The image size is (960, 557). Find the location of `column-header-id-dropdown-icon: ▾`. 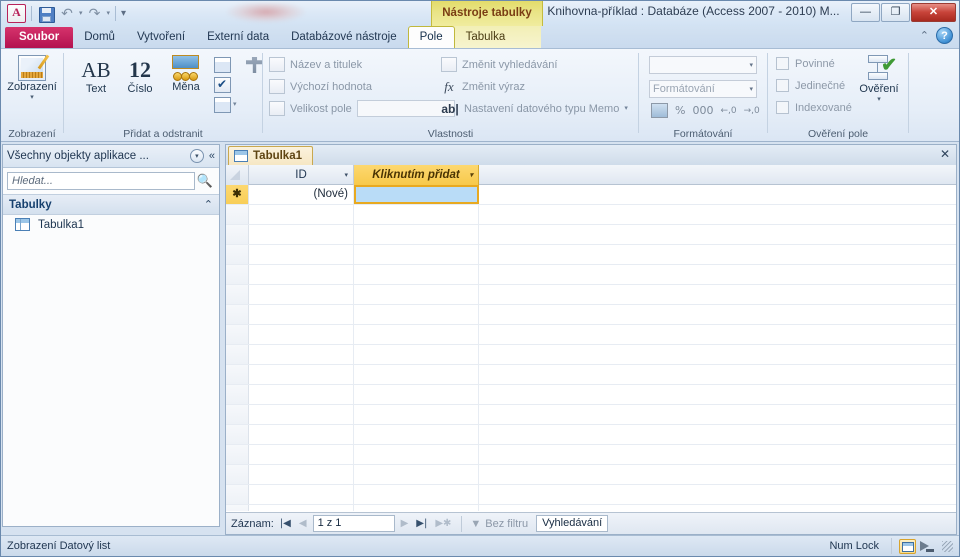

column-header-id-dropdown-icon: ▾ is located at coordinates (346, 175).